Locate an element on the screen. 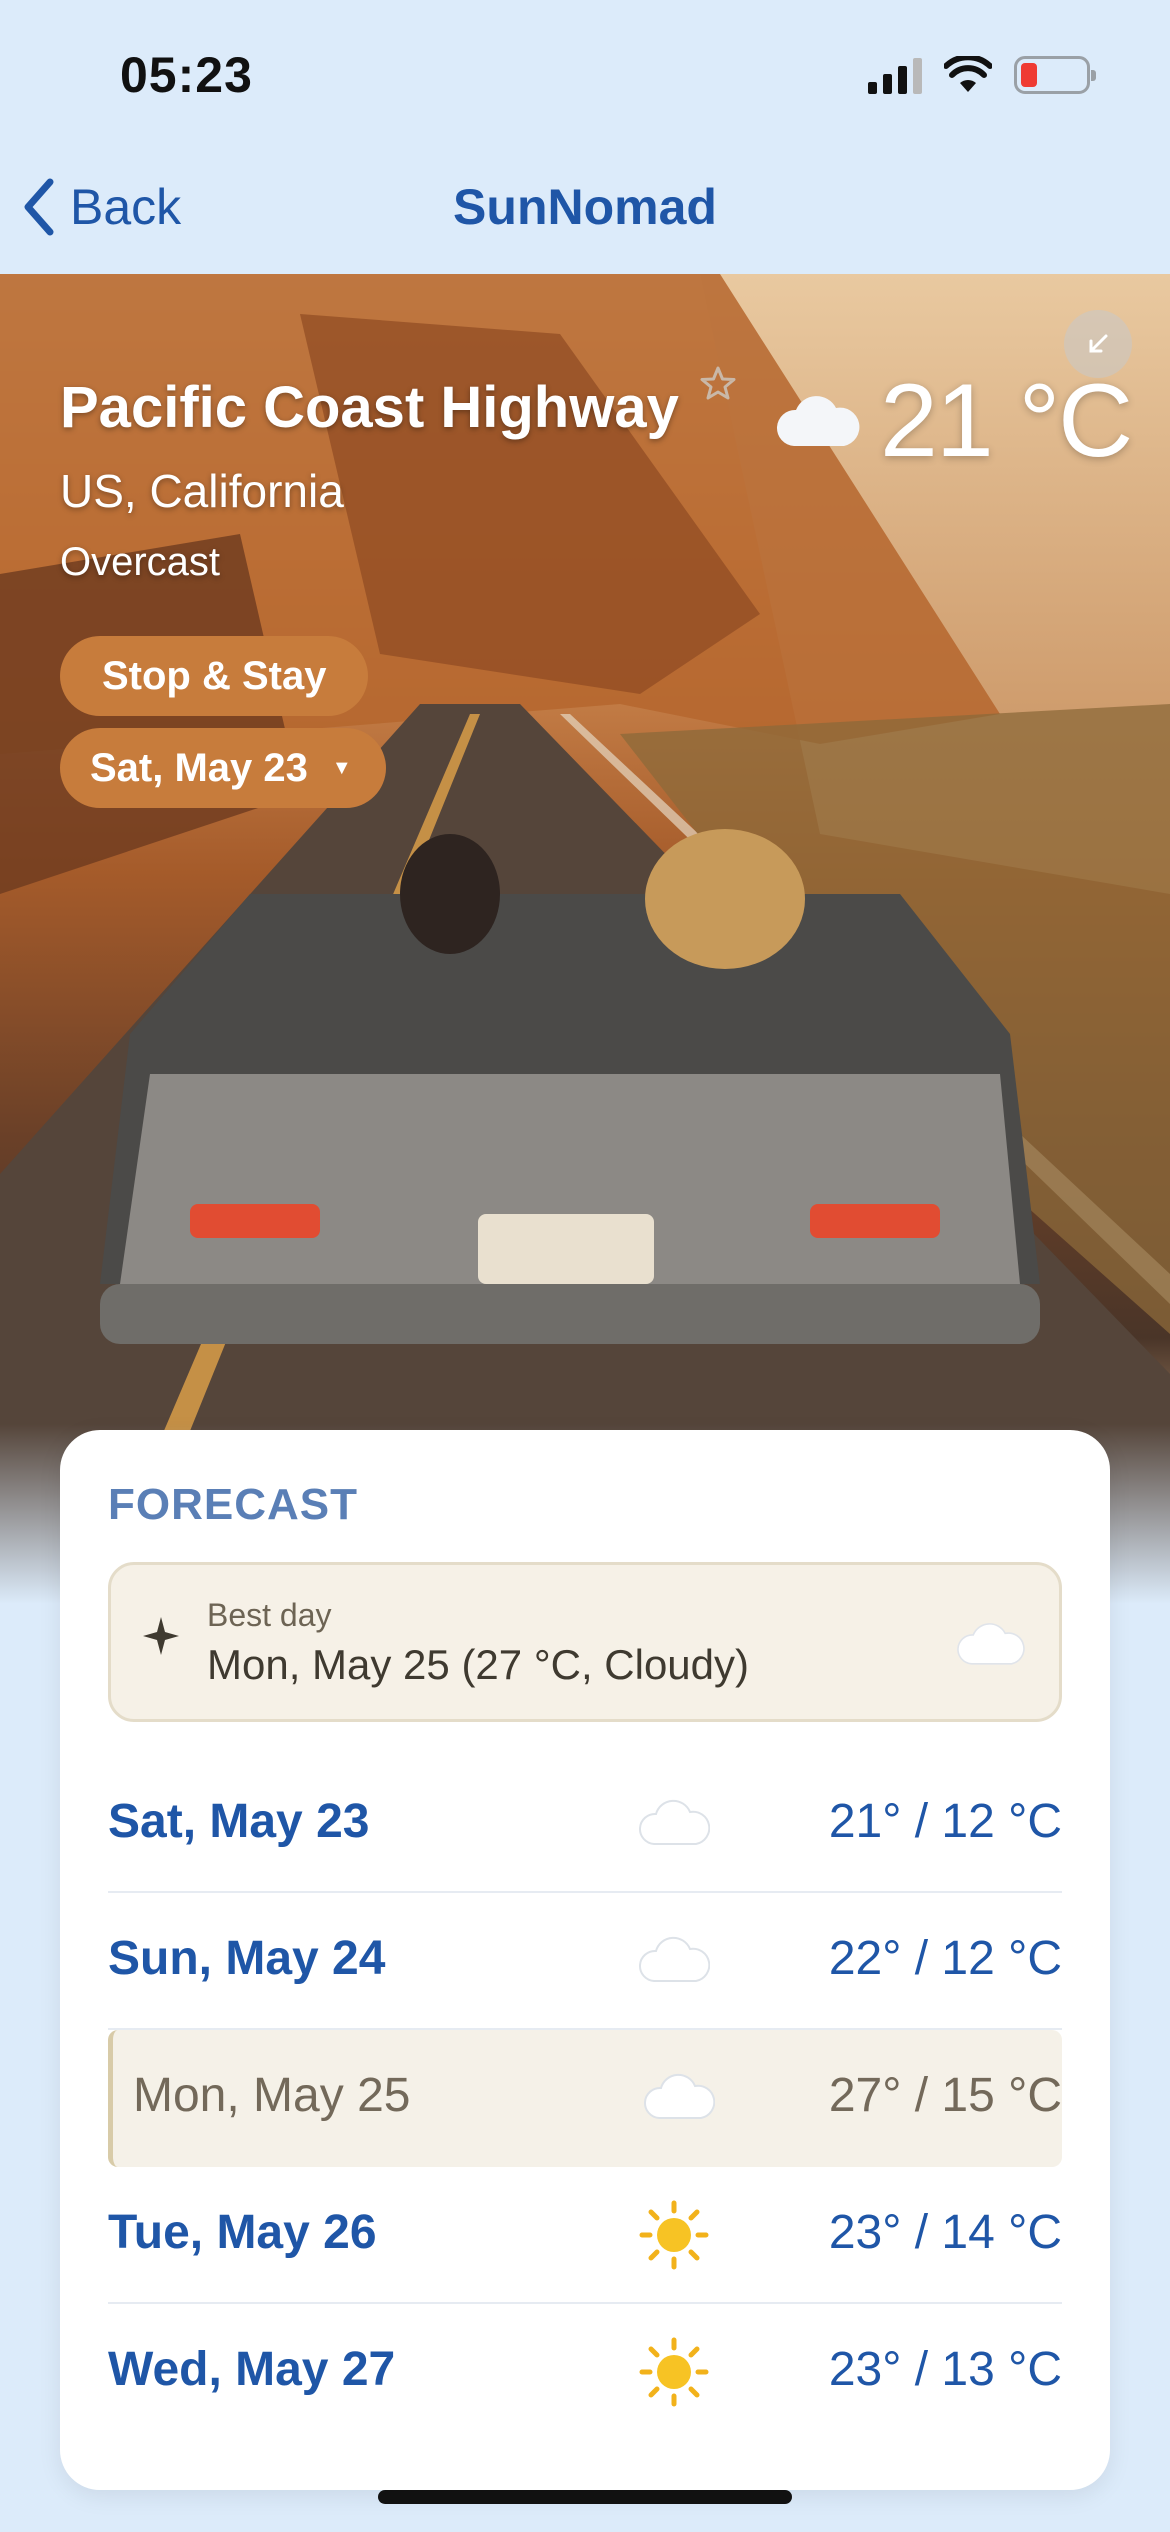 This screenshot has height=2532, width=1170. forecast-row: Wed, May 27 23° / 13 °C is located at coordinates (585, 2372).